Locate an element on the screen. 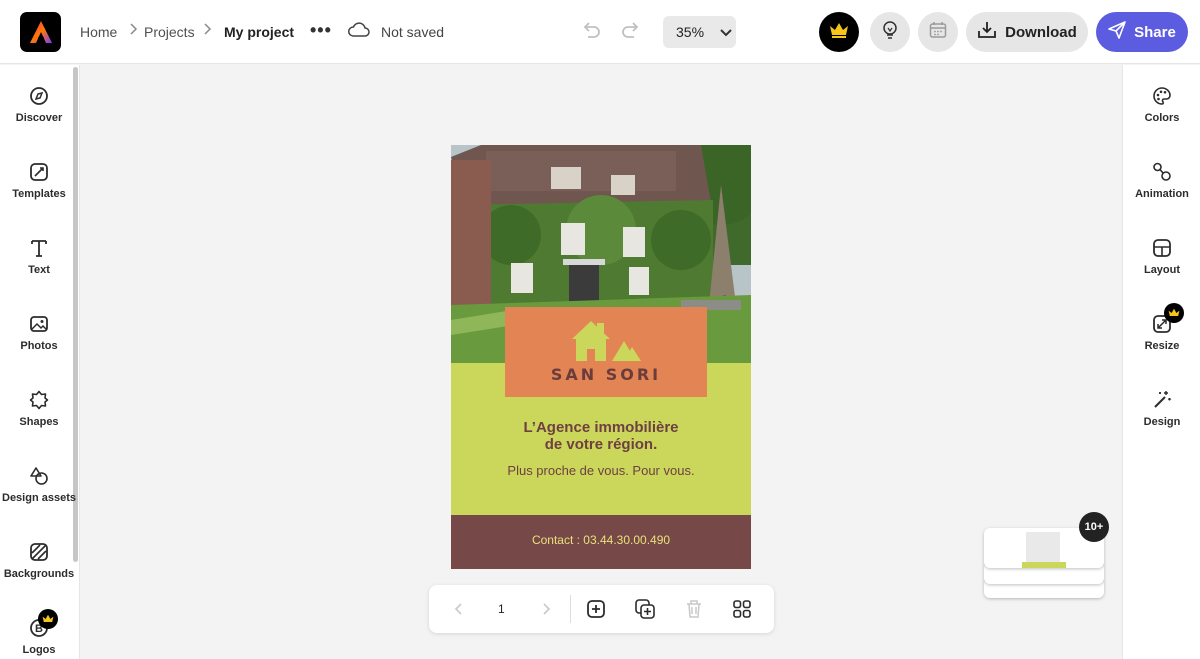 Image resolution: width=1200 pixels, height=659 pixels. previous-page-icon is located at coordinates (459, 609).